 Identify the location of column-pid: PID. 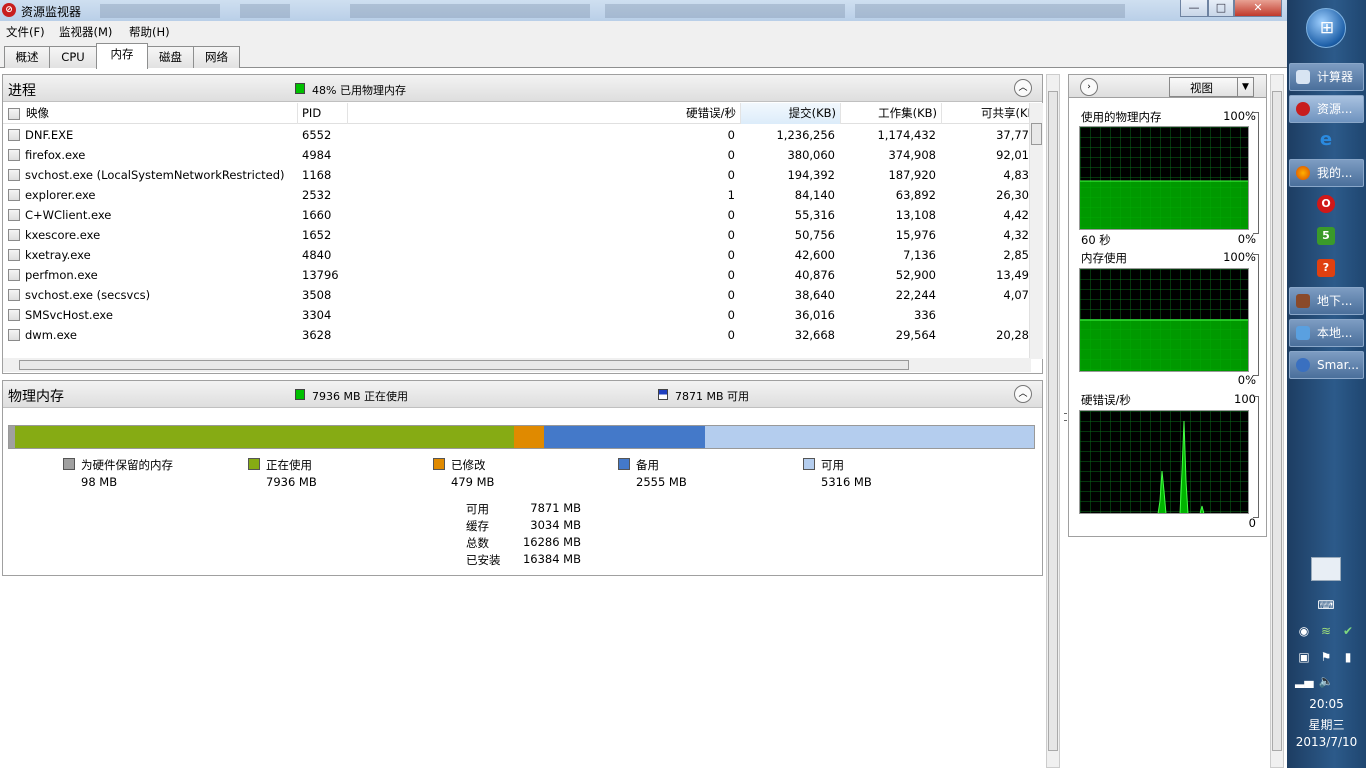
(323, 113).